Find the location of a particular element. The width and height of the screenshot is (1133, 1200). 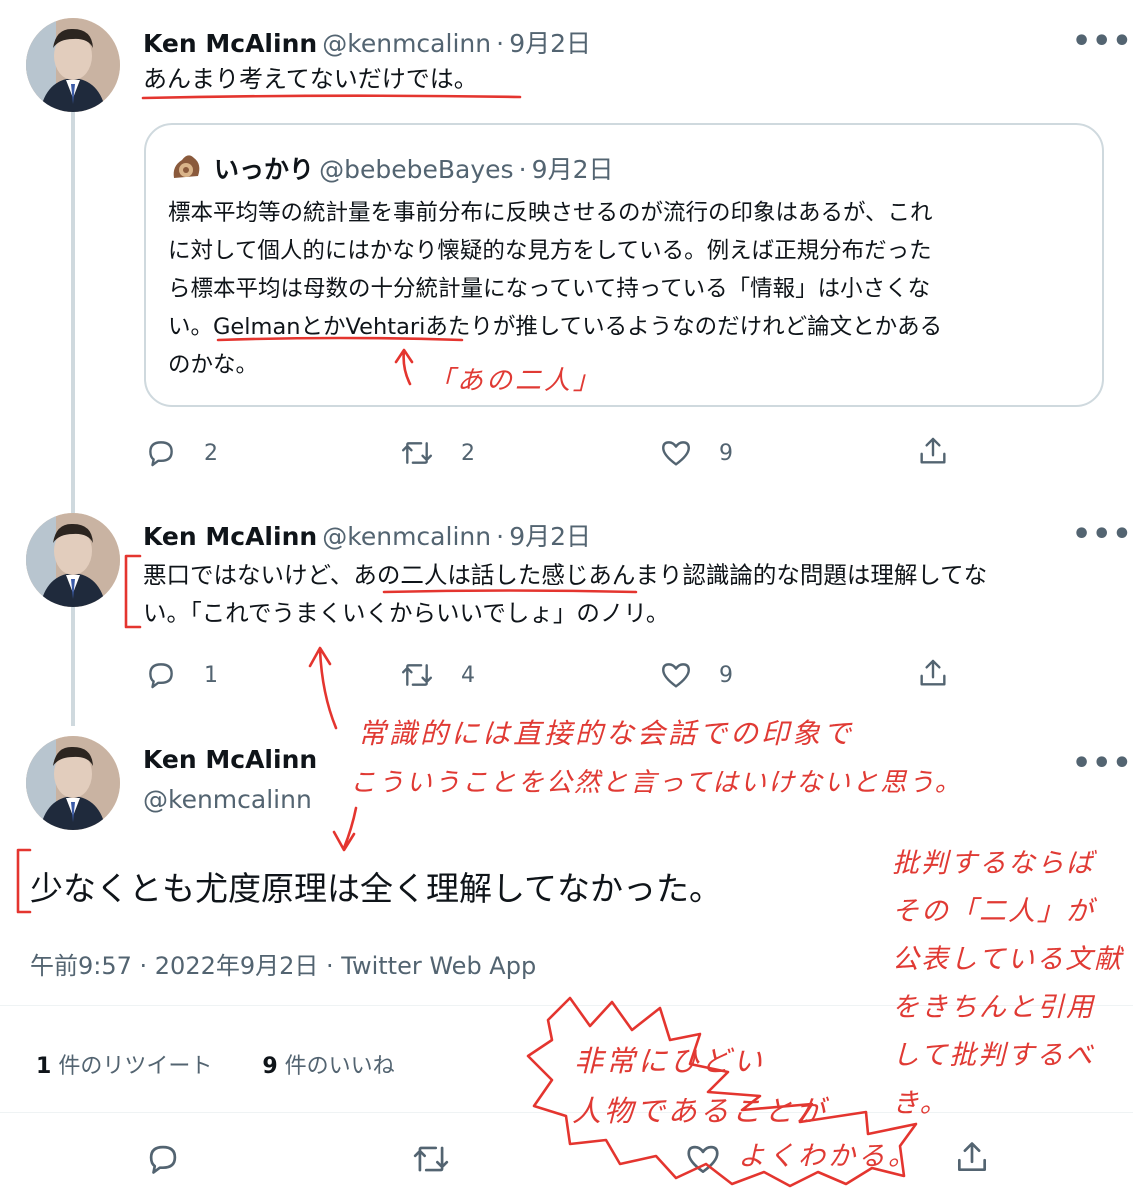

annotation-line: して批判するべき。 is located at coordinates (993, 1079).